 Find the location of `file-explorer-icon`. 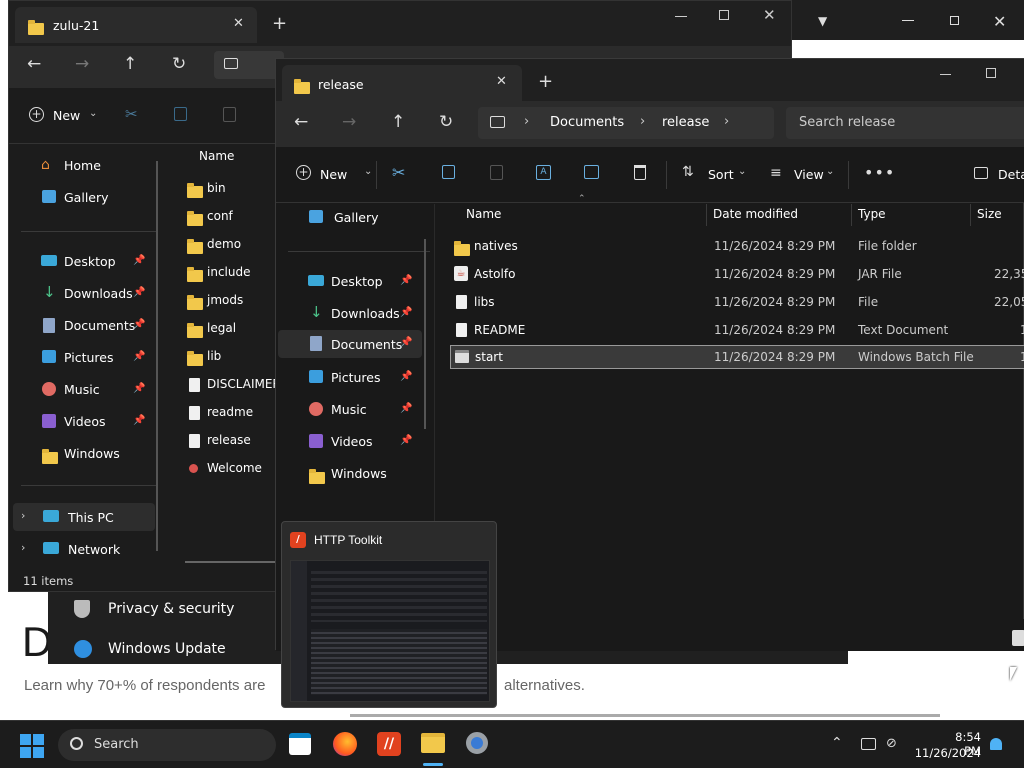

file-explorer-icon is located at coordinates (433, 743).